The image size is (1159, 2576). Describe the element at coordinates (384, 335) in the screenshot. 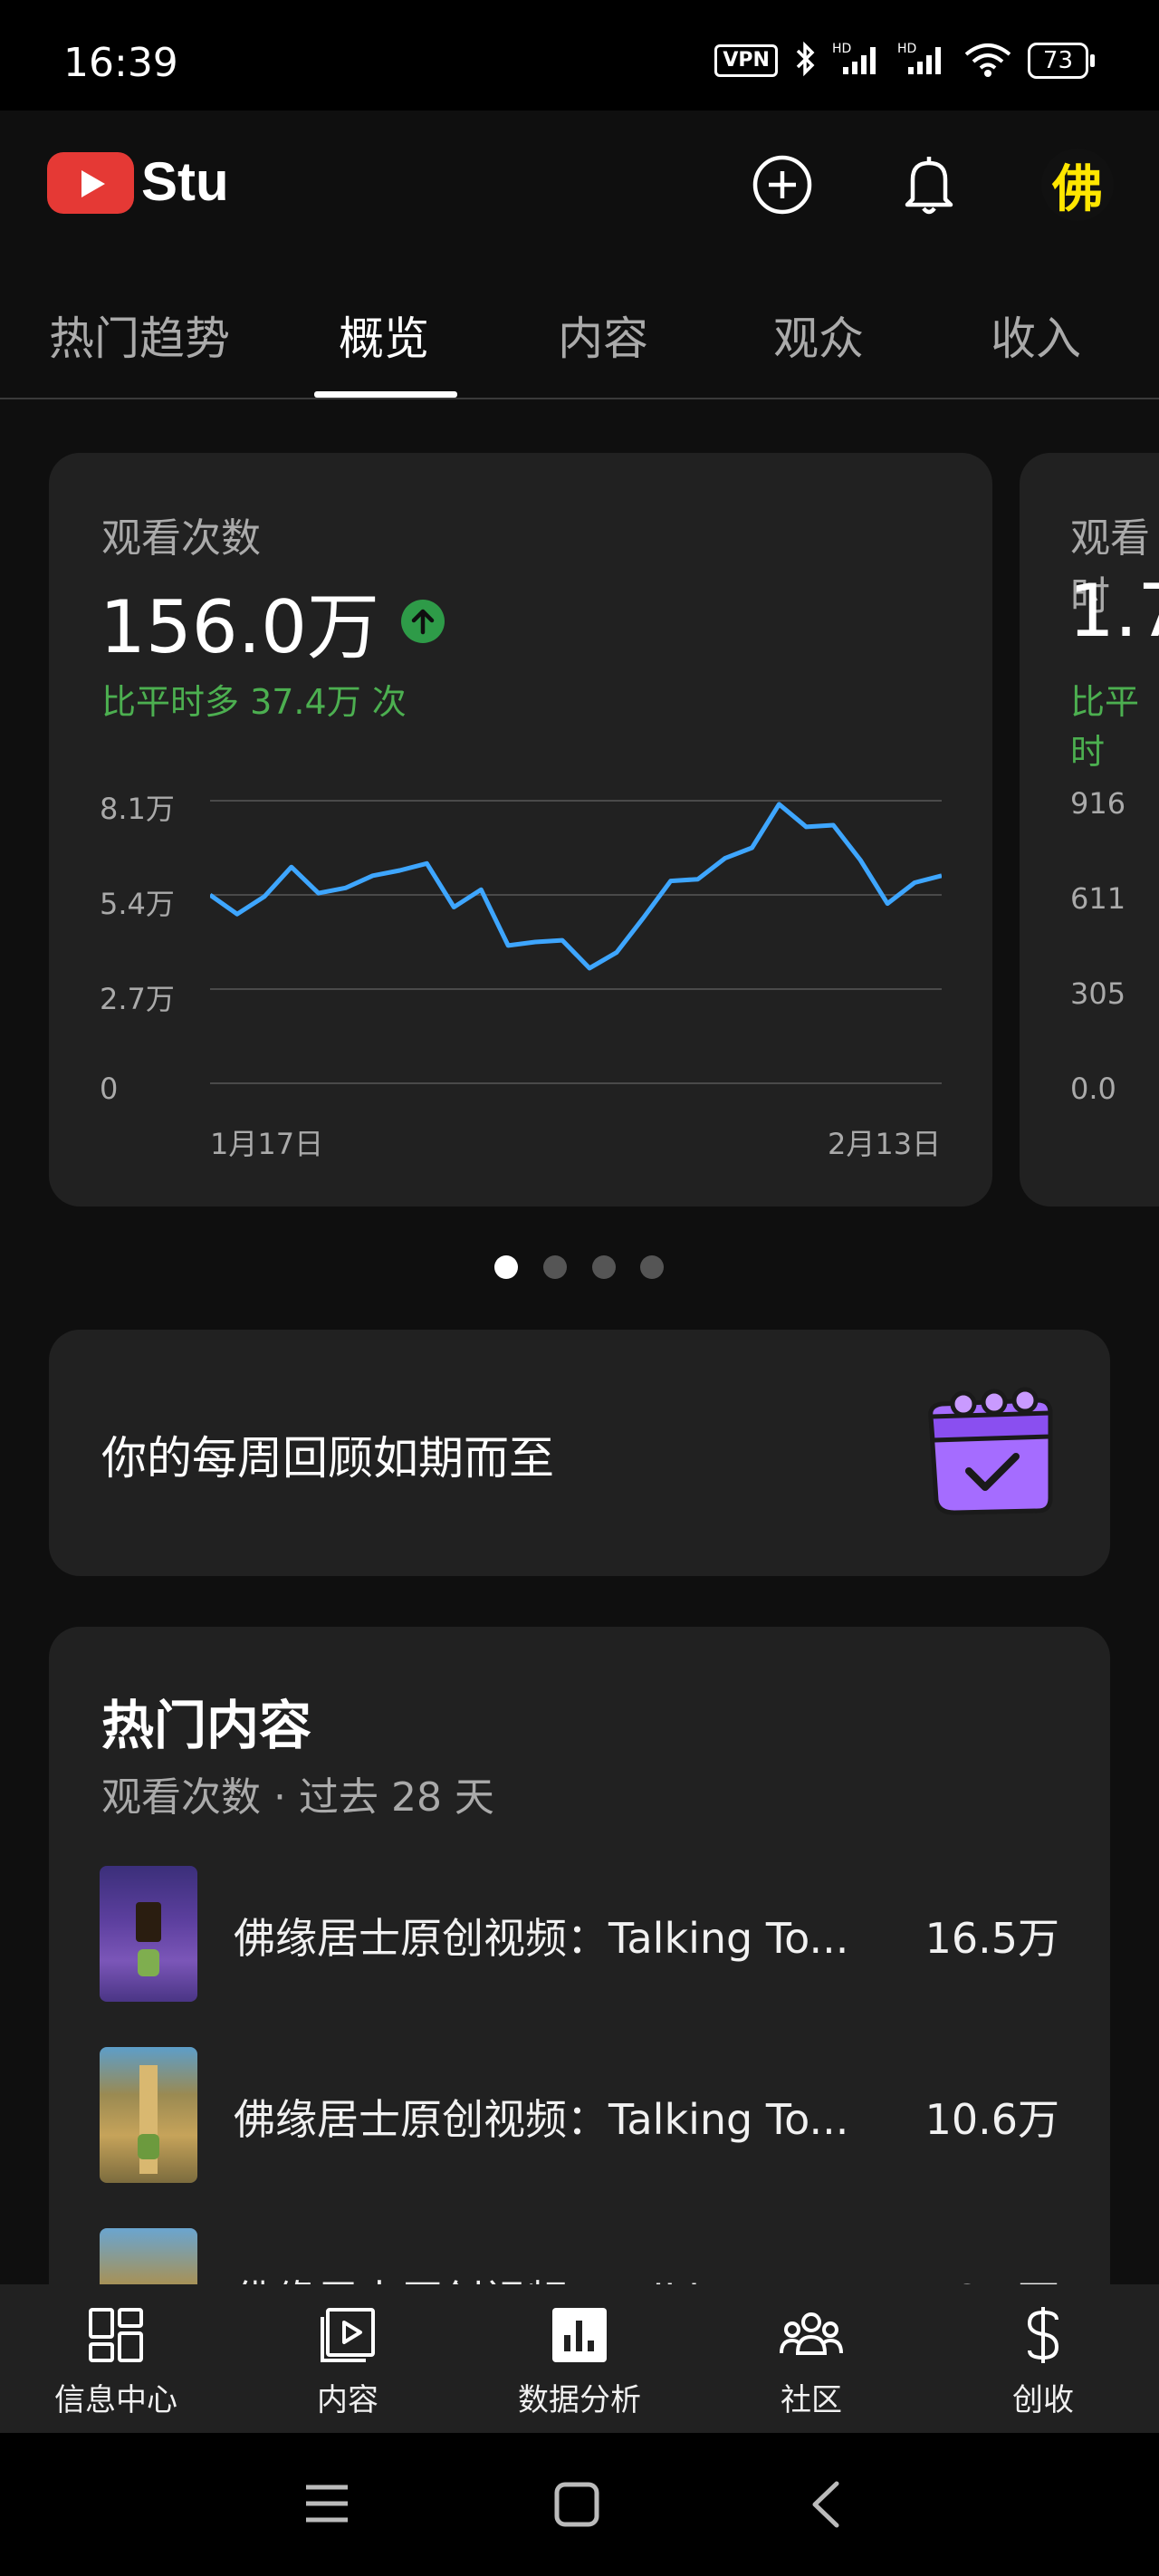

I see `tab-overview: 概览` at that location.